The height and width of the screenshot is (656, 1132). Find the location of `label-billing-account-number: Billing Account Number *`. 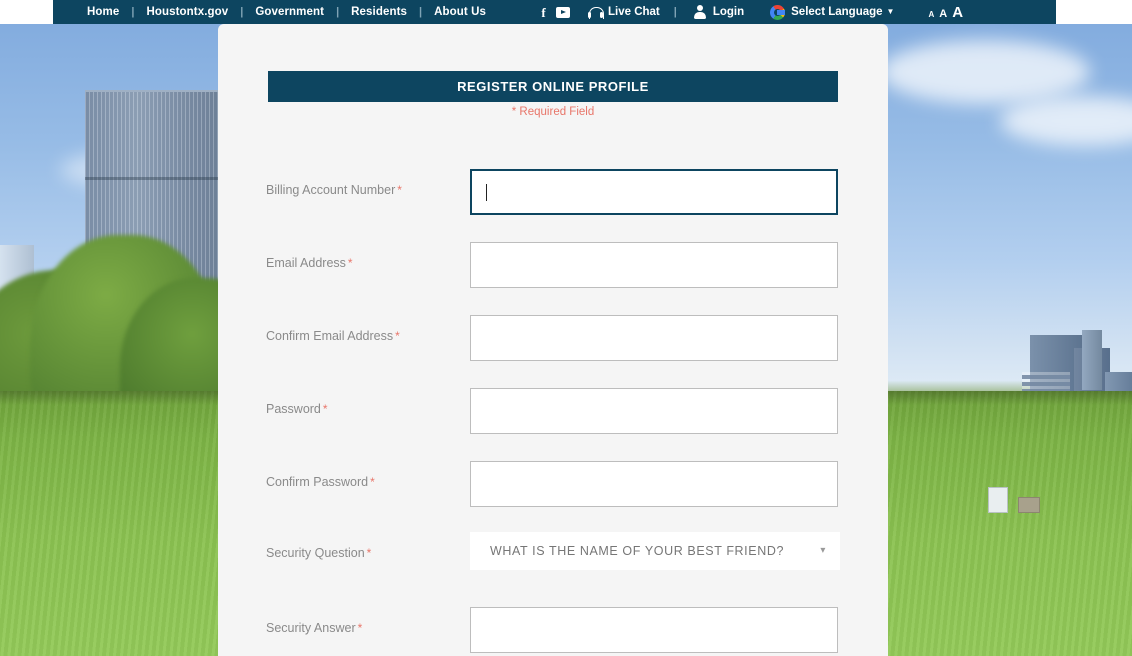

label-billing-account-number: Billing Account Number * is located at coordinates (334, 190).